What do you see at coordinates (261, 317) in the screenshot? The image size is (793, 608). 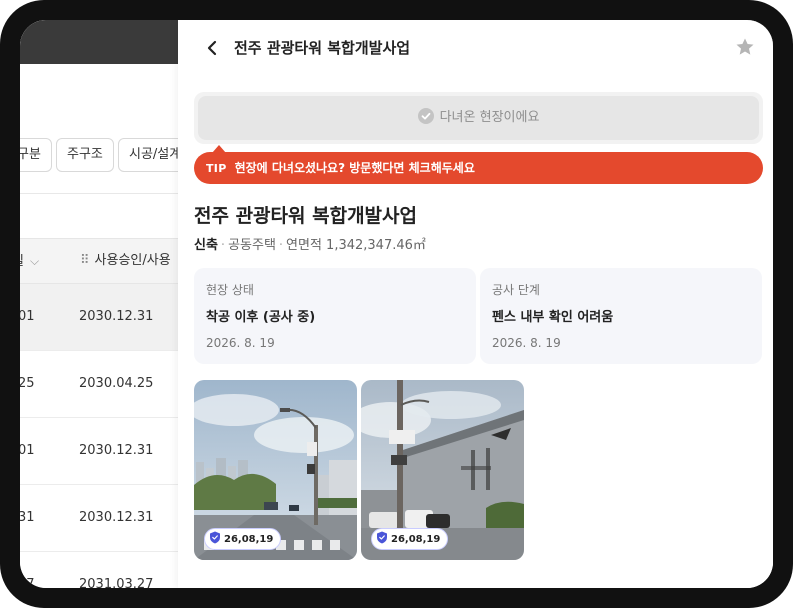 I see `card-value: 착공 이후 (공사 중)` at bounding box center [261, 317].